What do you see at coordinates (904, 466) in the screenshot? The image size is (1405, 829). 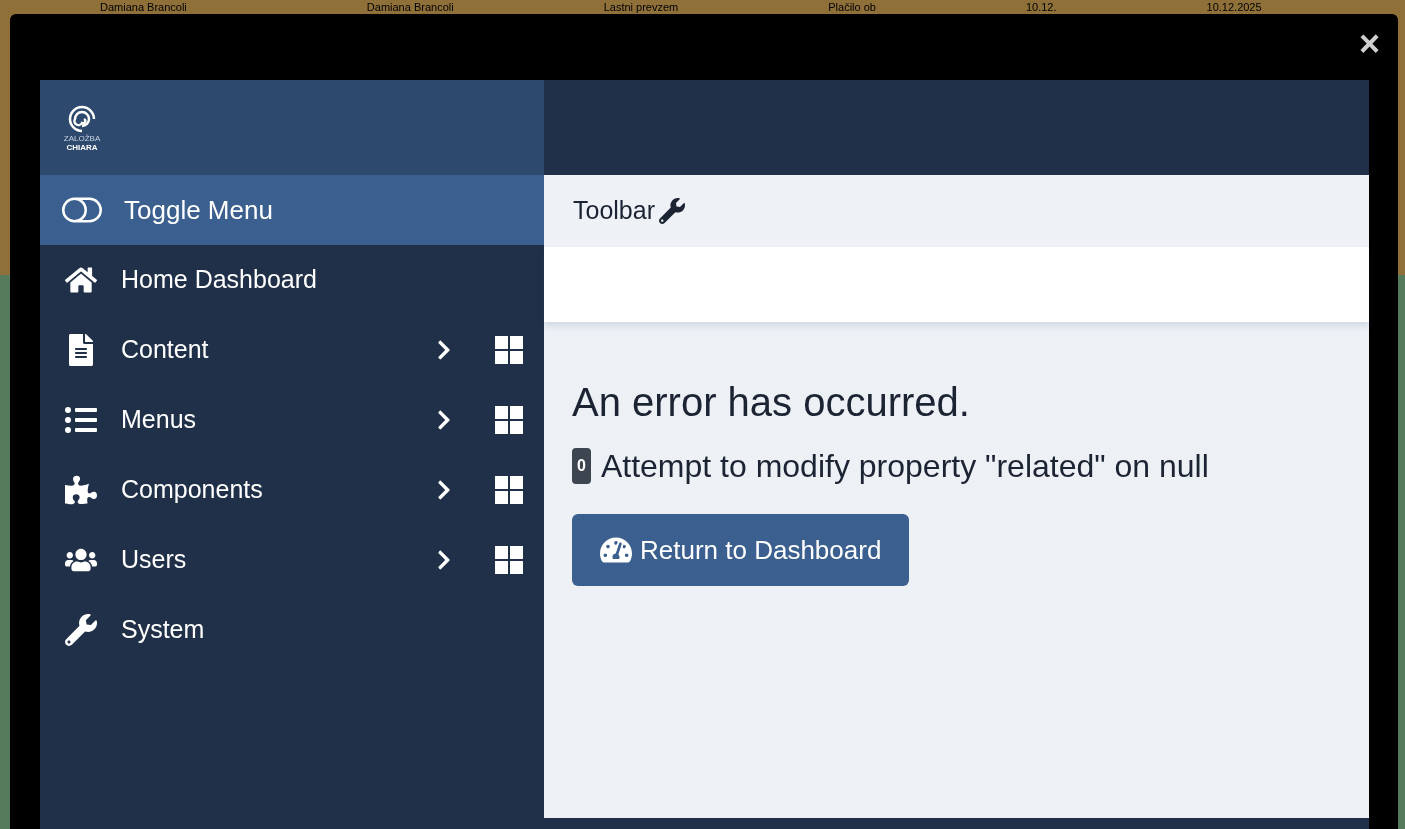 I see `error-message: Attempt to modify property "related" on null` at bounding box center [904, 466].